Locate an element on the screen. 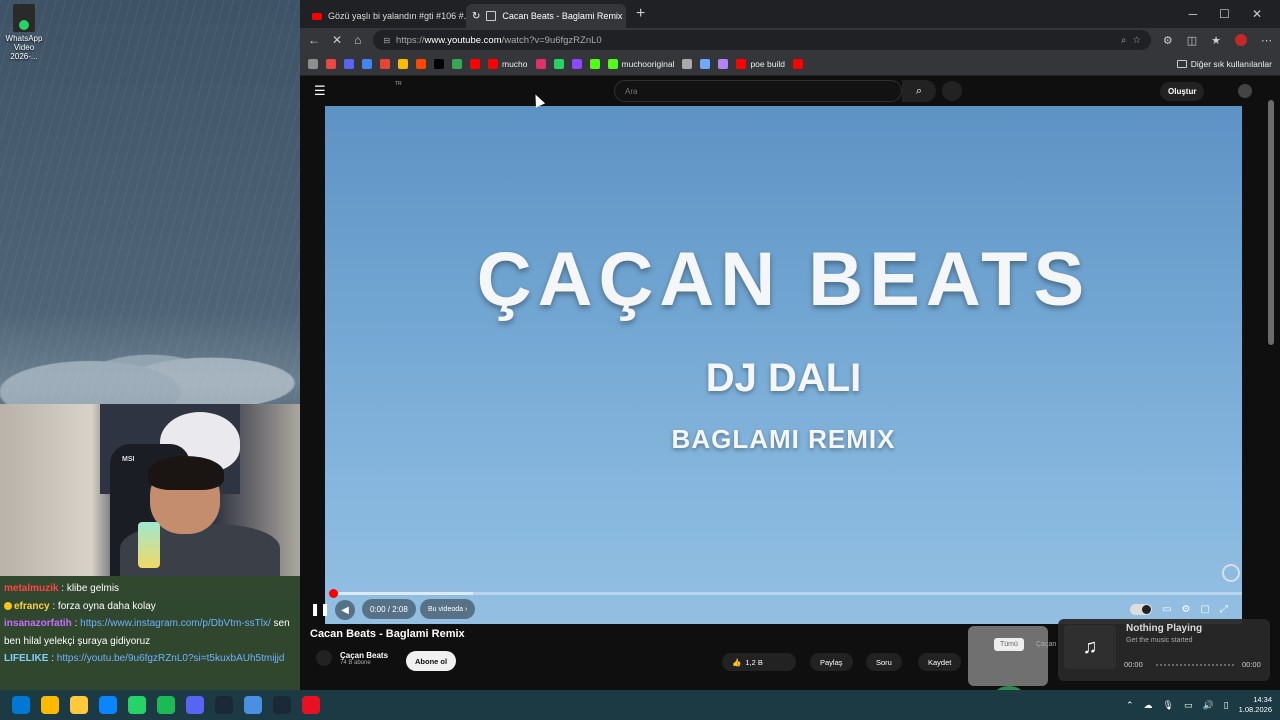 This screenshot has height=720, width=1280. search-icon: ⌕ is located at coordinates (919, 91).